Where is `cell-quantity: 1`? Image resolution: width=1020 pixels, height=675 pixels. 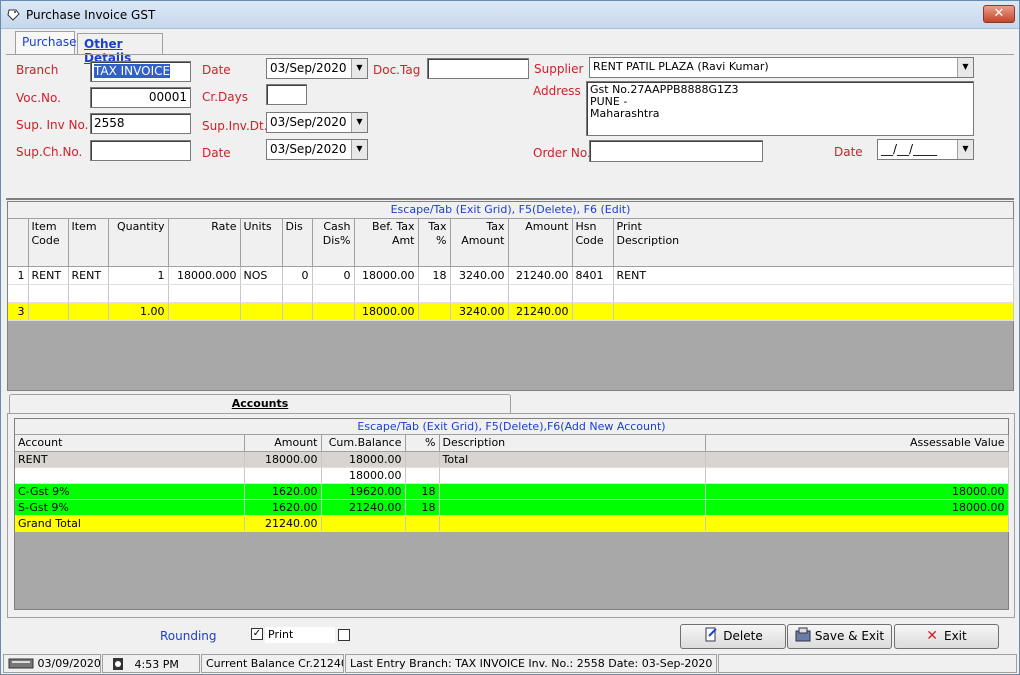 cell-quantity: 1 is located at coordinates (138, 275).